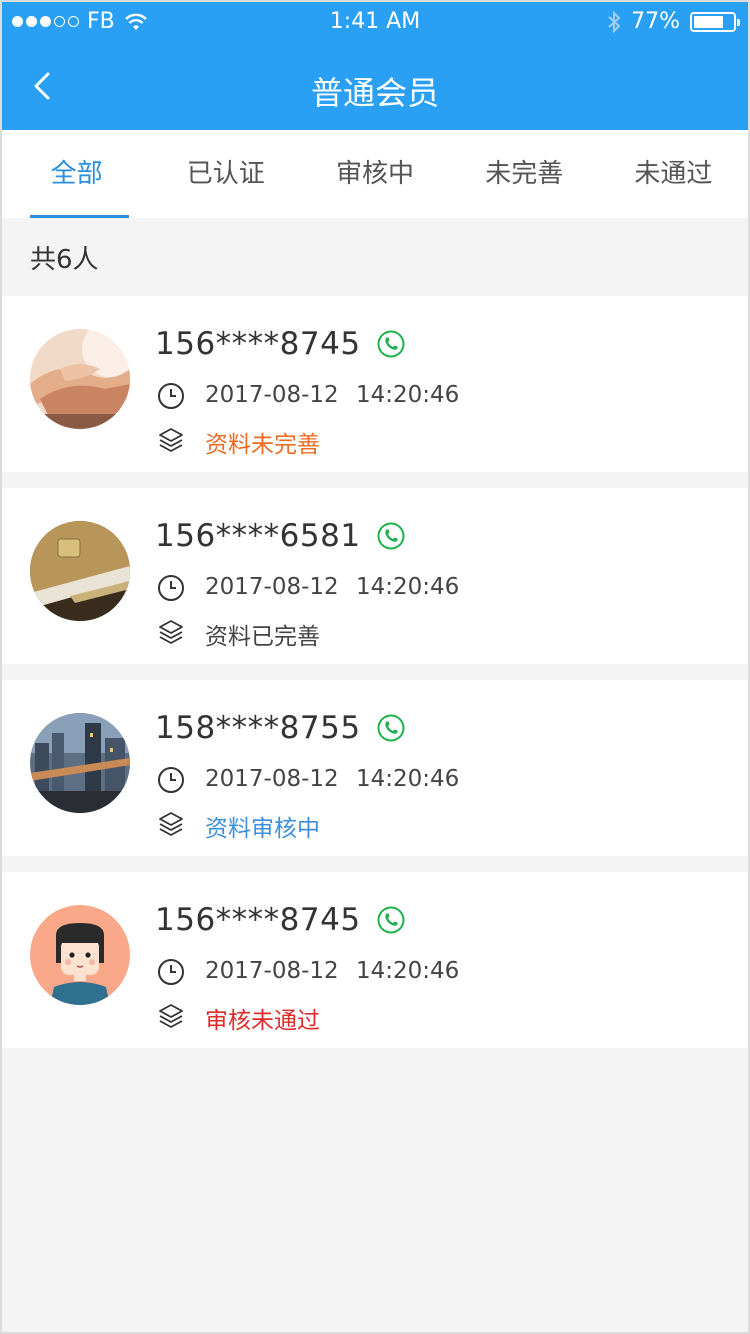  I want to click on member-list-item: 156****8745 2017-08-12 14:20:46 资料未完善, so click(375, 384).